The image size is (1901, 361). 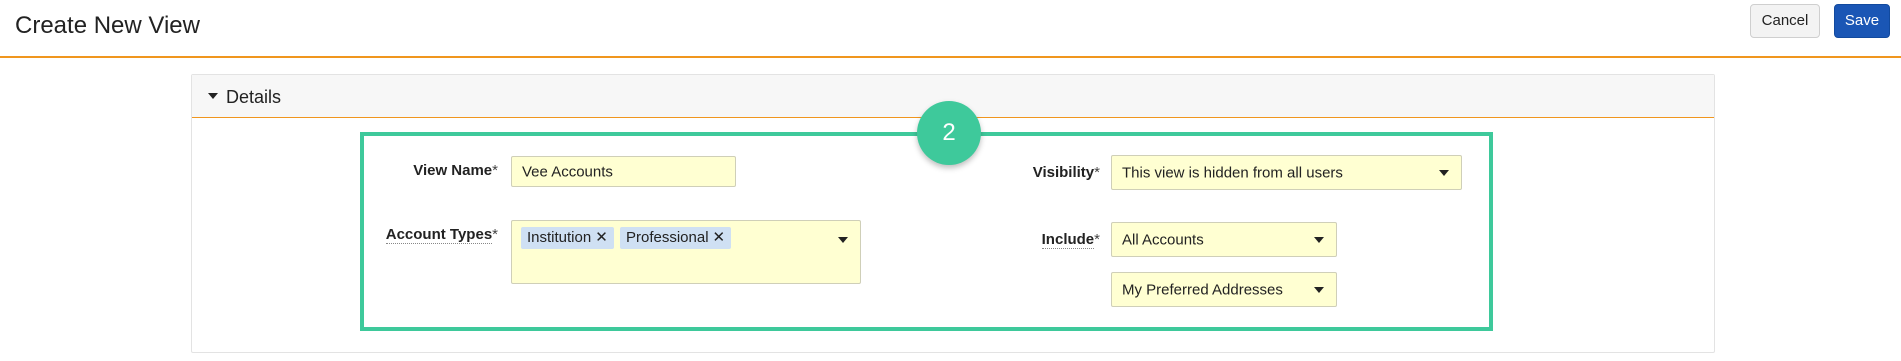 I want to click on tag-institution: Institution ✕, so click(x=567, y=238).